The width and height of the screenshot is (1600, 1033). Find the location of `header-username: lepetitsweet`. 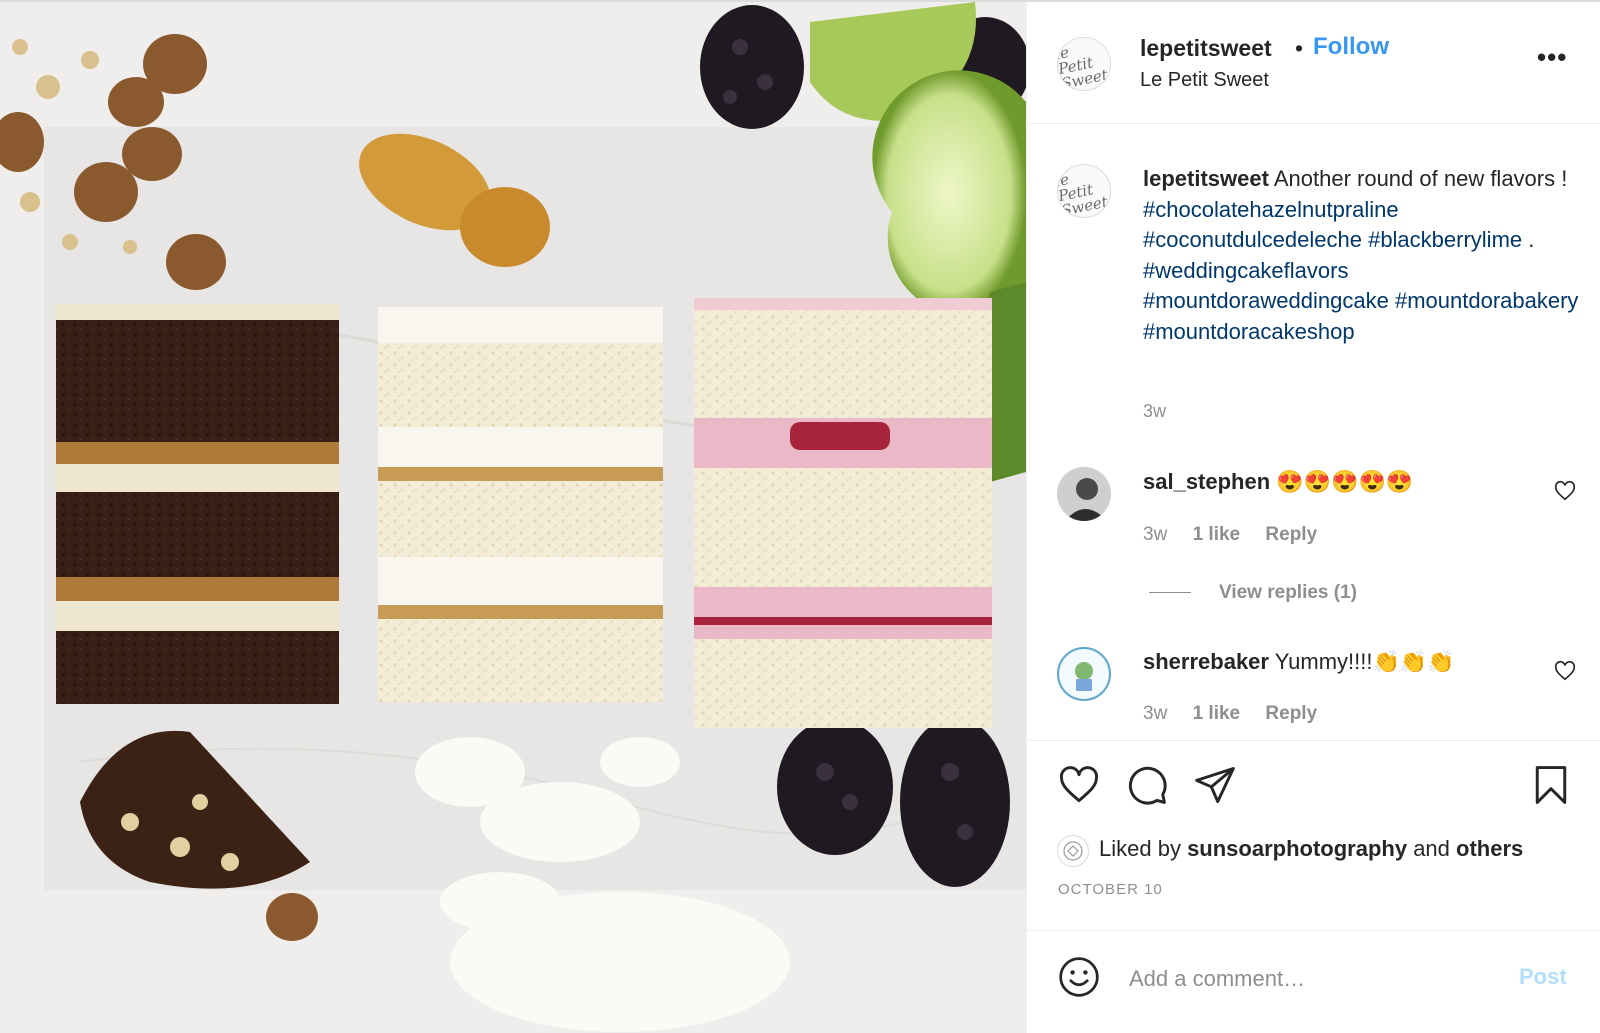

header-username: lepetitsweet is located at coordinates (1206, 48).